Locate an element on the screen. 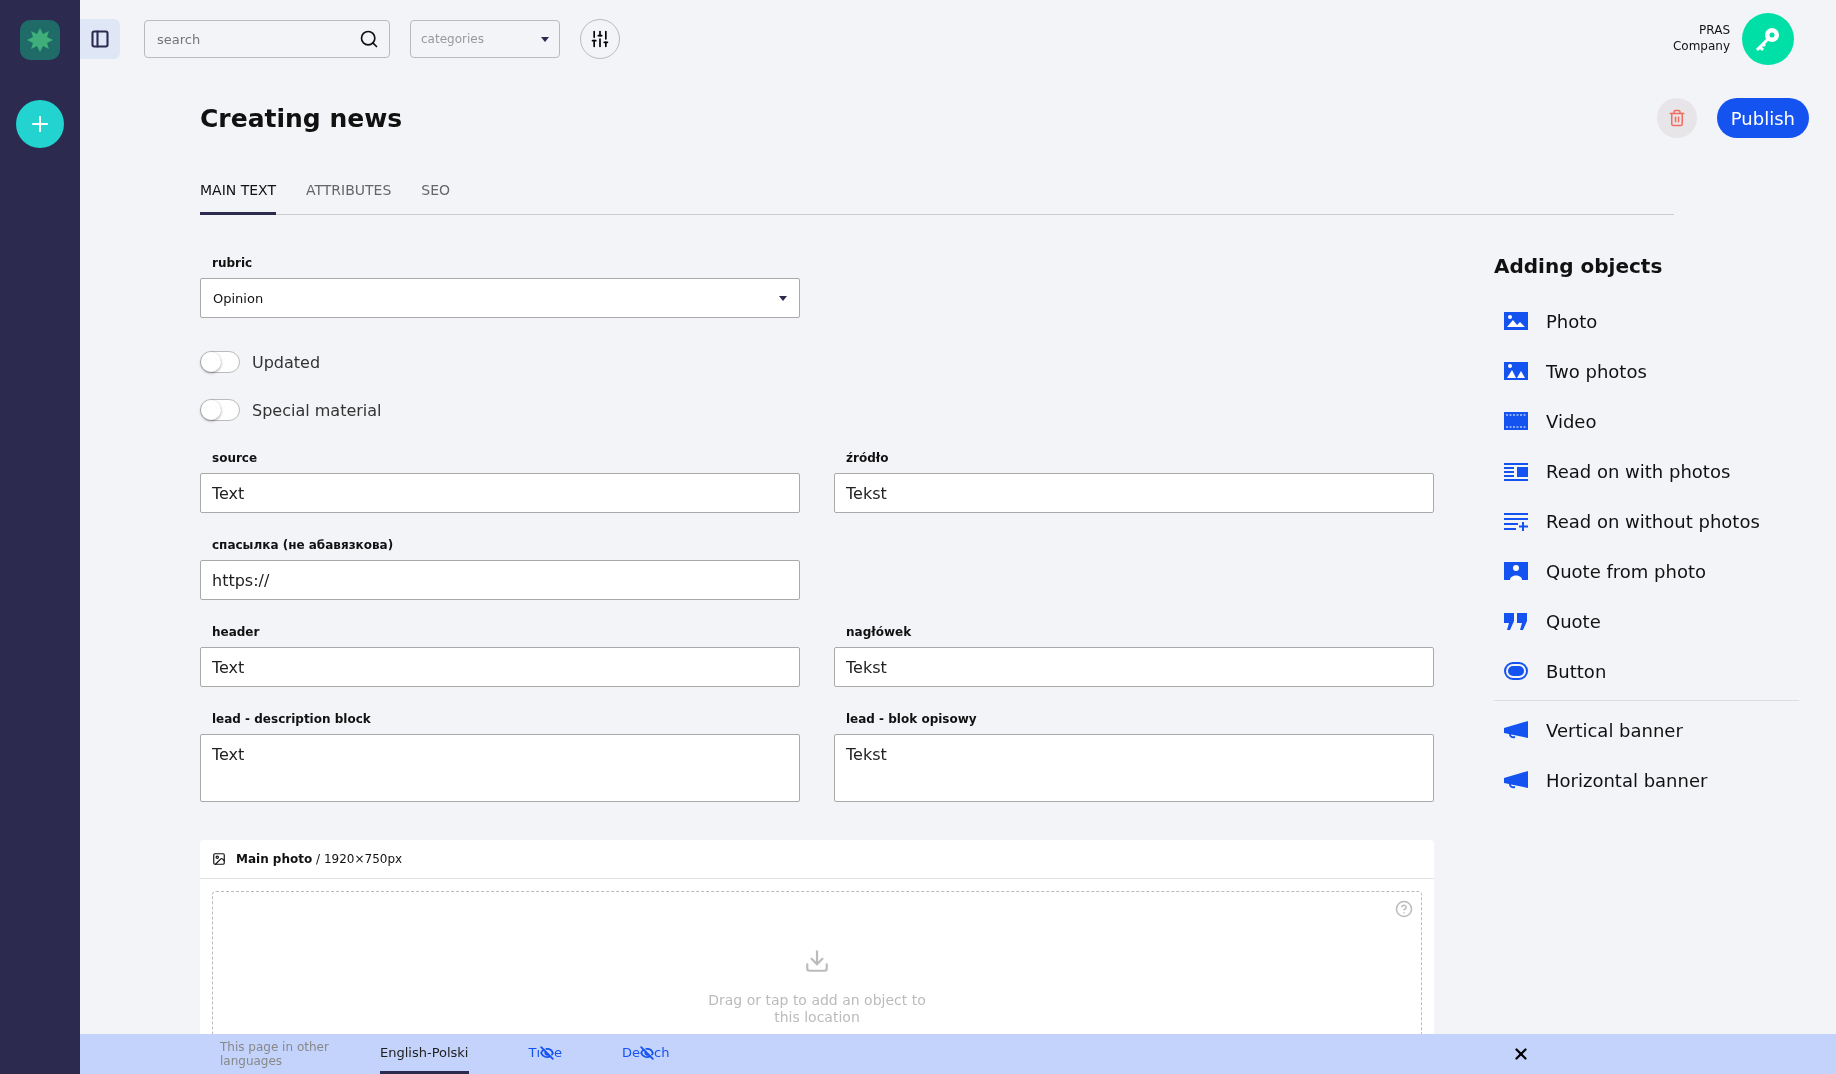 The width and height of the screenshot is (1836, 1074). person-icon is located at coordinates (1516, 571).